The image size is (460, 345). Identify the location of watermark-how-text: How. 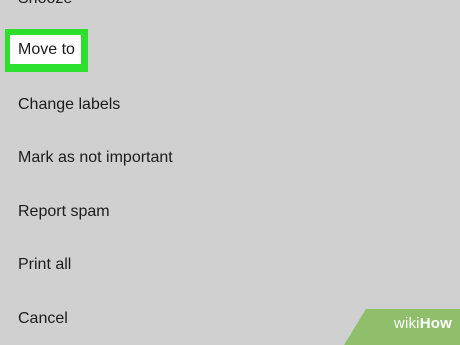
(435, 323).